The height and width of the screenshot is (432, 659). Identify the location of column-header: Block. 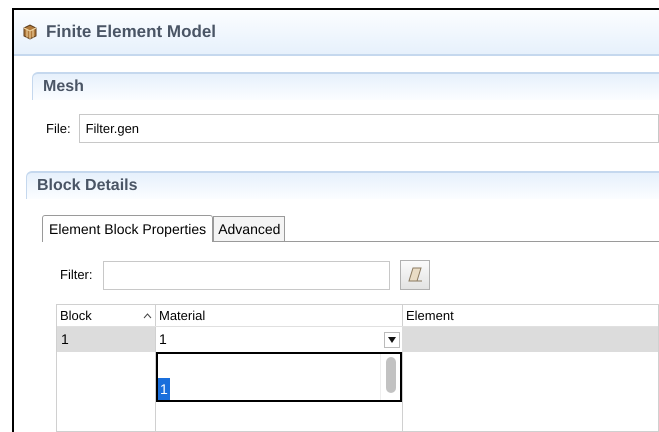
(106, 315).